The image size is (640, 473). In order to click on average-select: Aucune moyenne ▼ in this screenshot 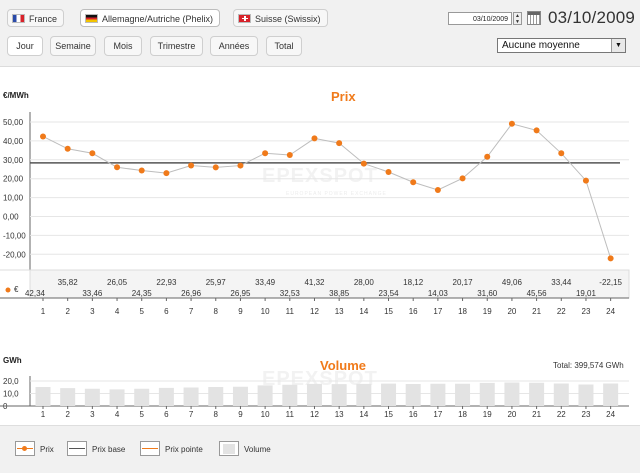, I will do `click(561, 45)`.